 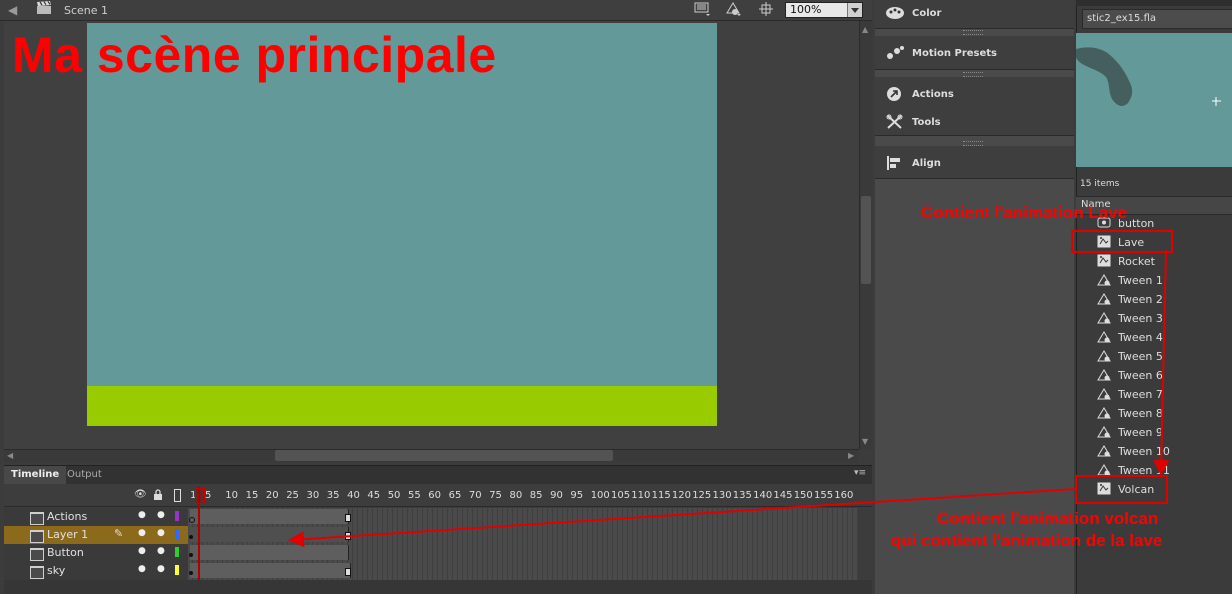 I want to click on library-item: Tween 5, so click(x=1162, y=356).